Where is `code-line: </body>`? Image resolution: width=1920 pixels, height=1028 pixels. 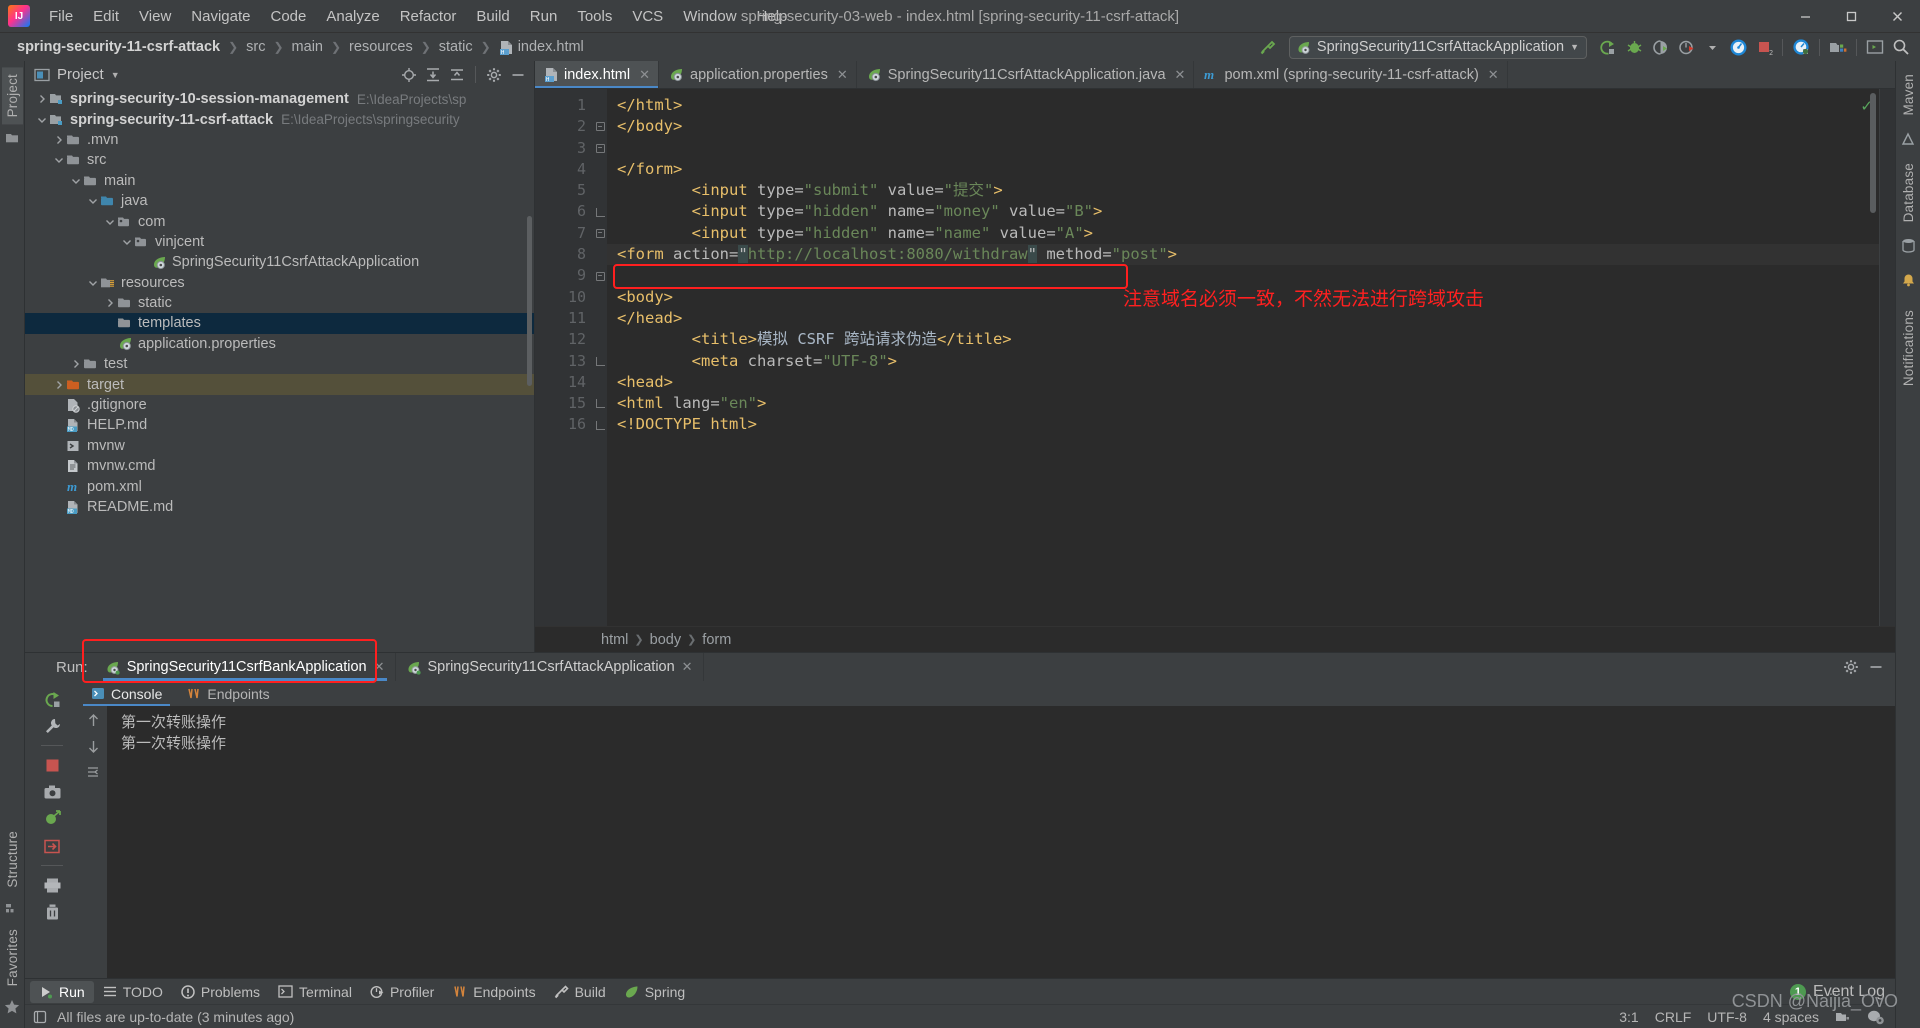 code-line: </body> is located at coordinates (1251, 126).